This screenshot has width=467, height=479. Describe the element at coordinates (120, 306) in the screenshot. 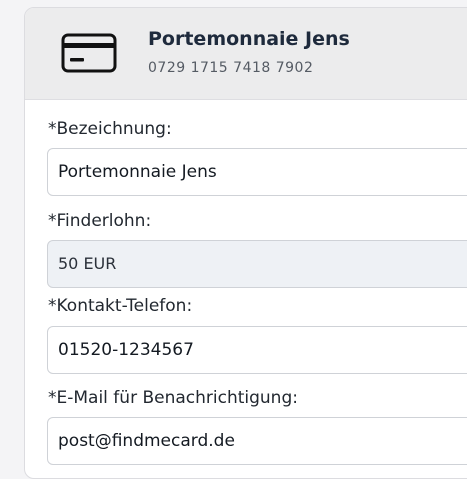

I see `label-kontakt-telefon: *Kontakt-Telefon:` at that location.